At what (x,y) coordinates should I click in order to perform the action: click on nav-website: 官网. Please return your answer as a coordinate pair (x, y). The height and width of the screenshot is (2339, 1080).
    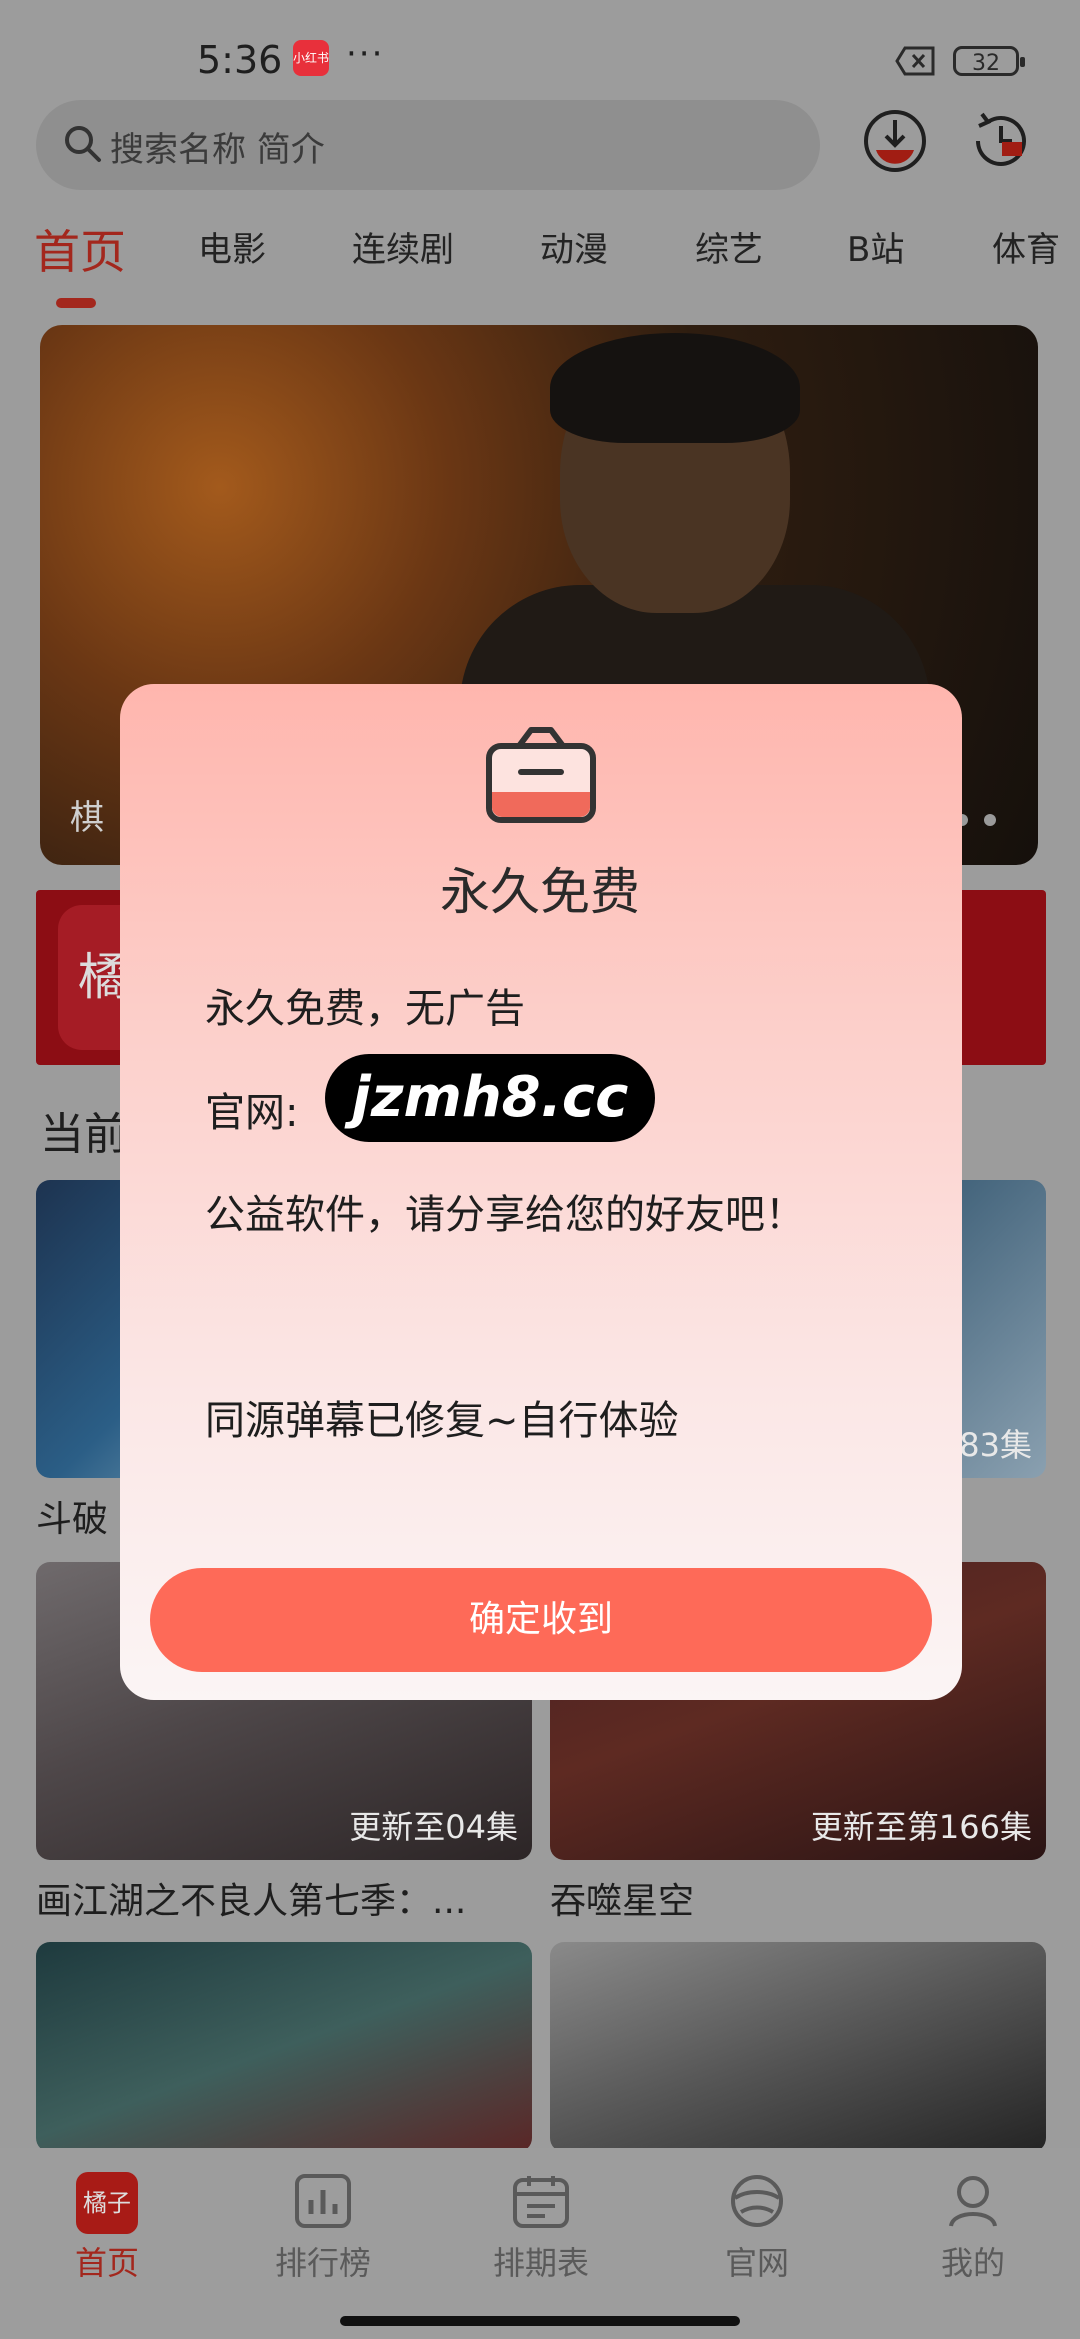
    Looking at the image, I should click on (757, 2261).